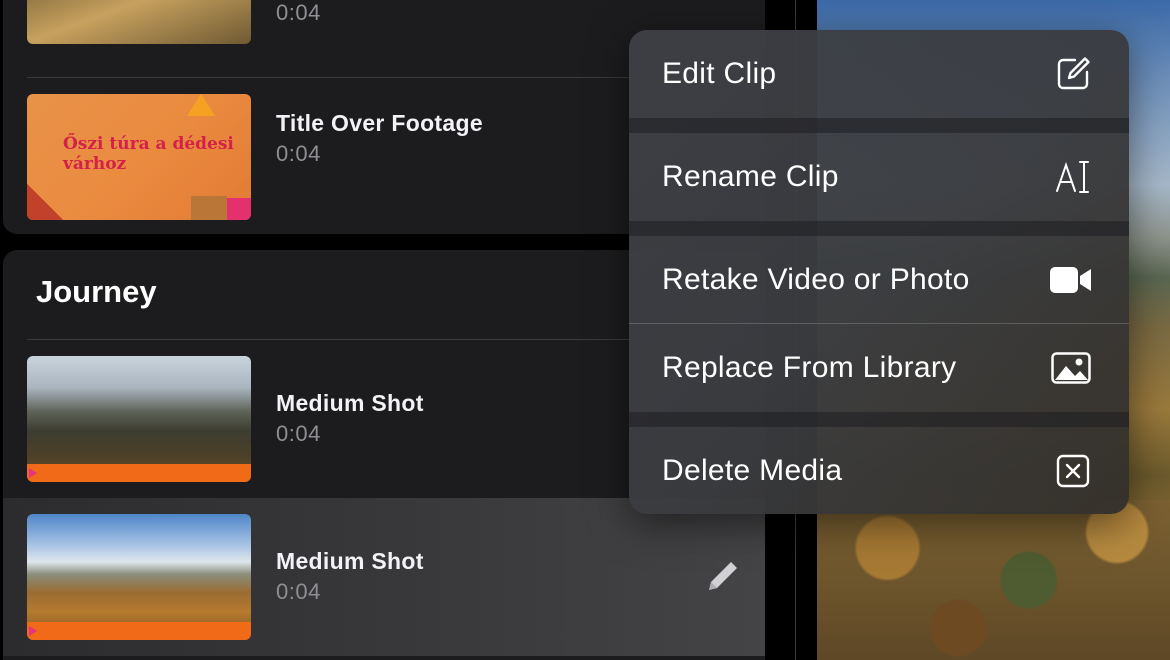 This screenshot has height=660, width=1170. I want to click on clip-title: Title Over Footage, so click(379, 123).